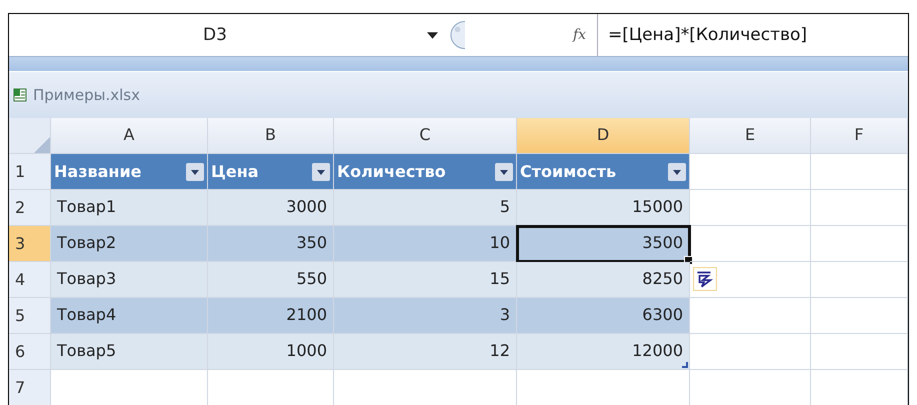 Image resolution: width=917 pixels, height=405 pixels. I want to click on column-header: A, so click(129, 136).